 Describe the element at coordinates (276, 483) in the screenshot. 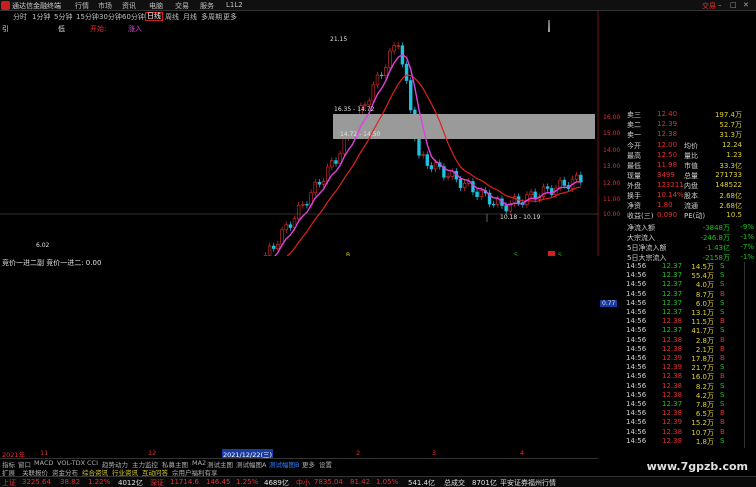

I see `index-sz-amt: 4689亿` at that location.